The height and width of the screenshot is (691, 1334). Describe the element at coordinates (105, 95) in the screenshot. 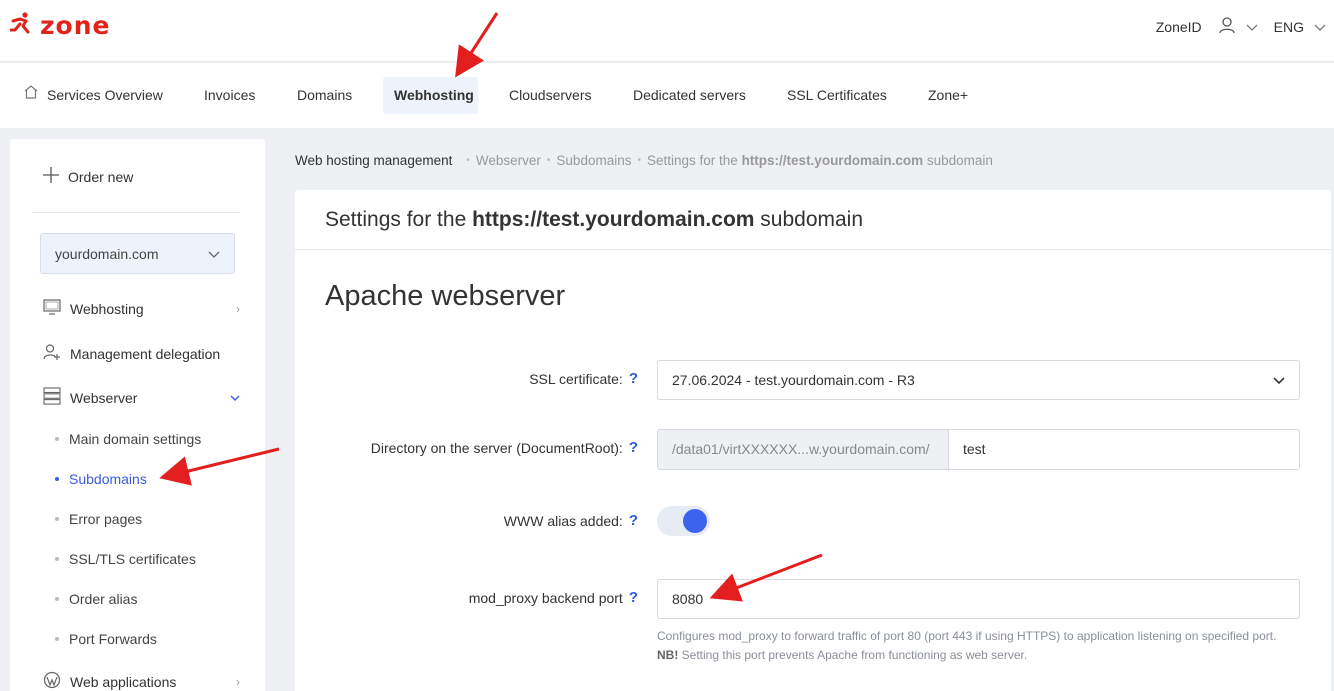

I see `nav-label: Services Overview` at that location.